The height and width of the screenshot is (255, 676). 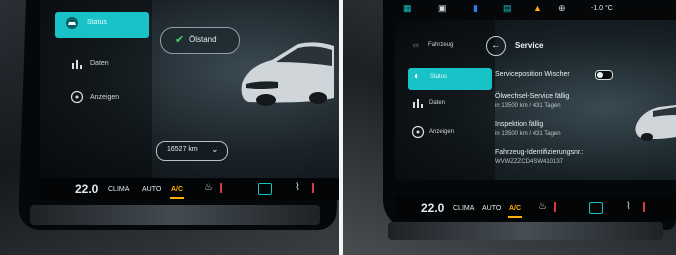 I want to click on sidebar-item-status: ◐ Status, so click(x=450, y=79).